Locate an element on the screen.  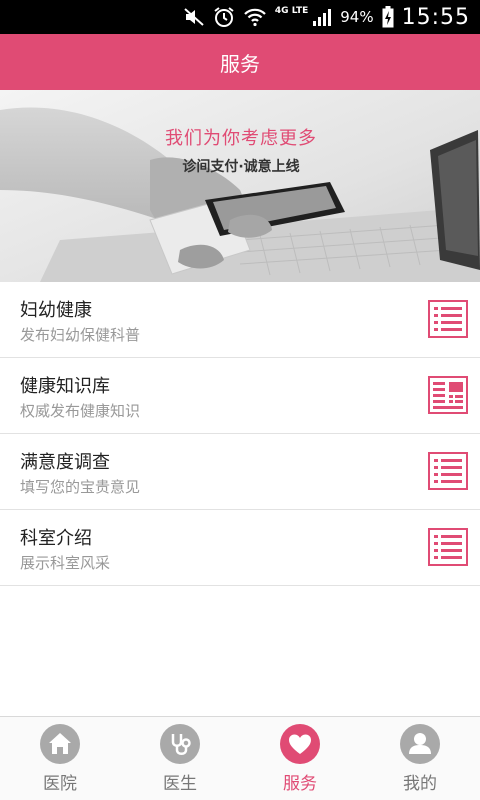
service-desc: 展示科室风采 is located at coordinates (65, 563).